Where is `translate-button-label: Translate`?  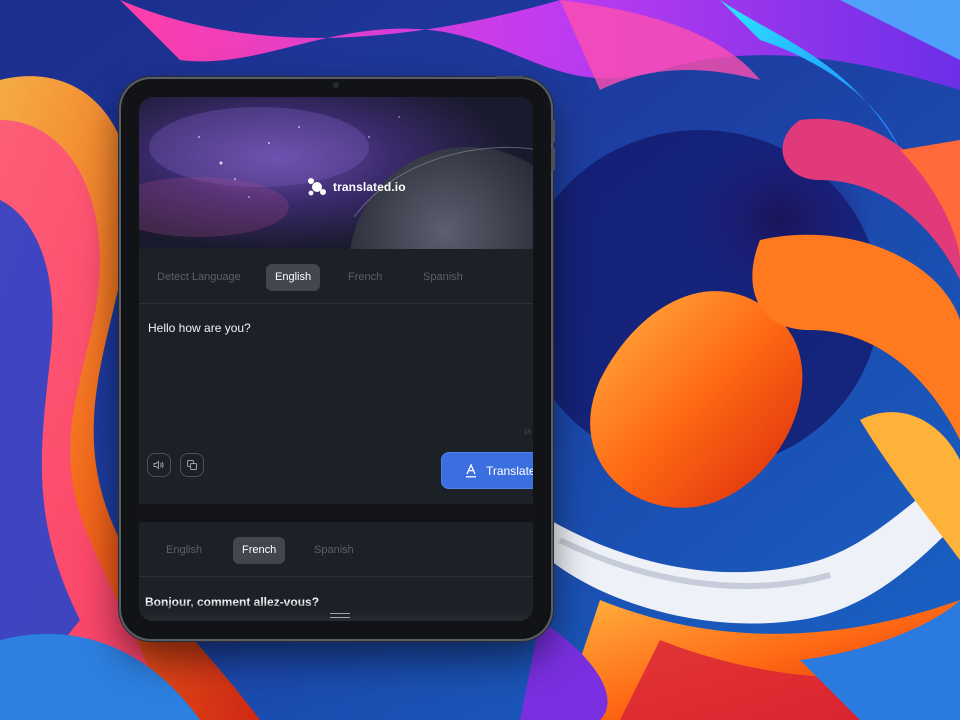
translate-button-label: Translate is located at coordinates (509, 470).